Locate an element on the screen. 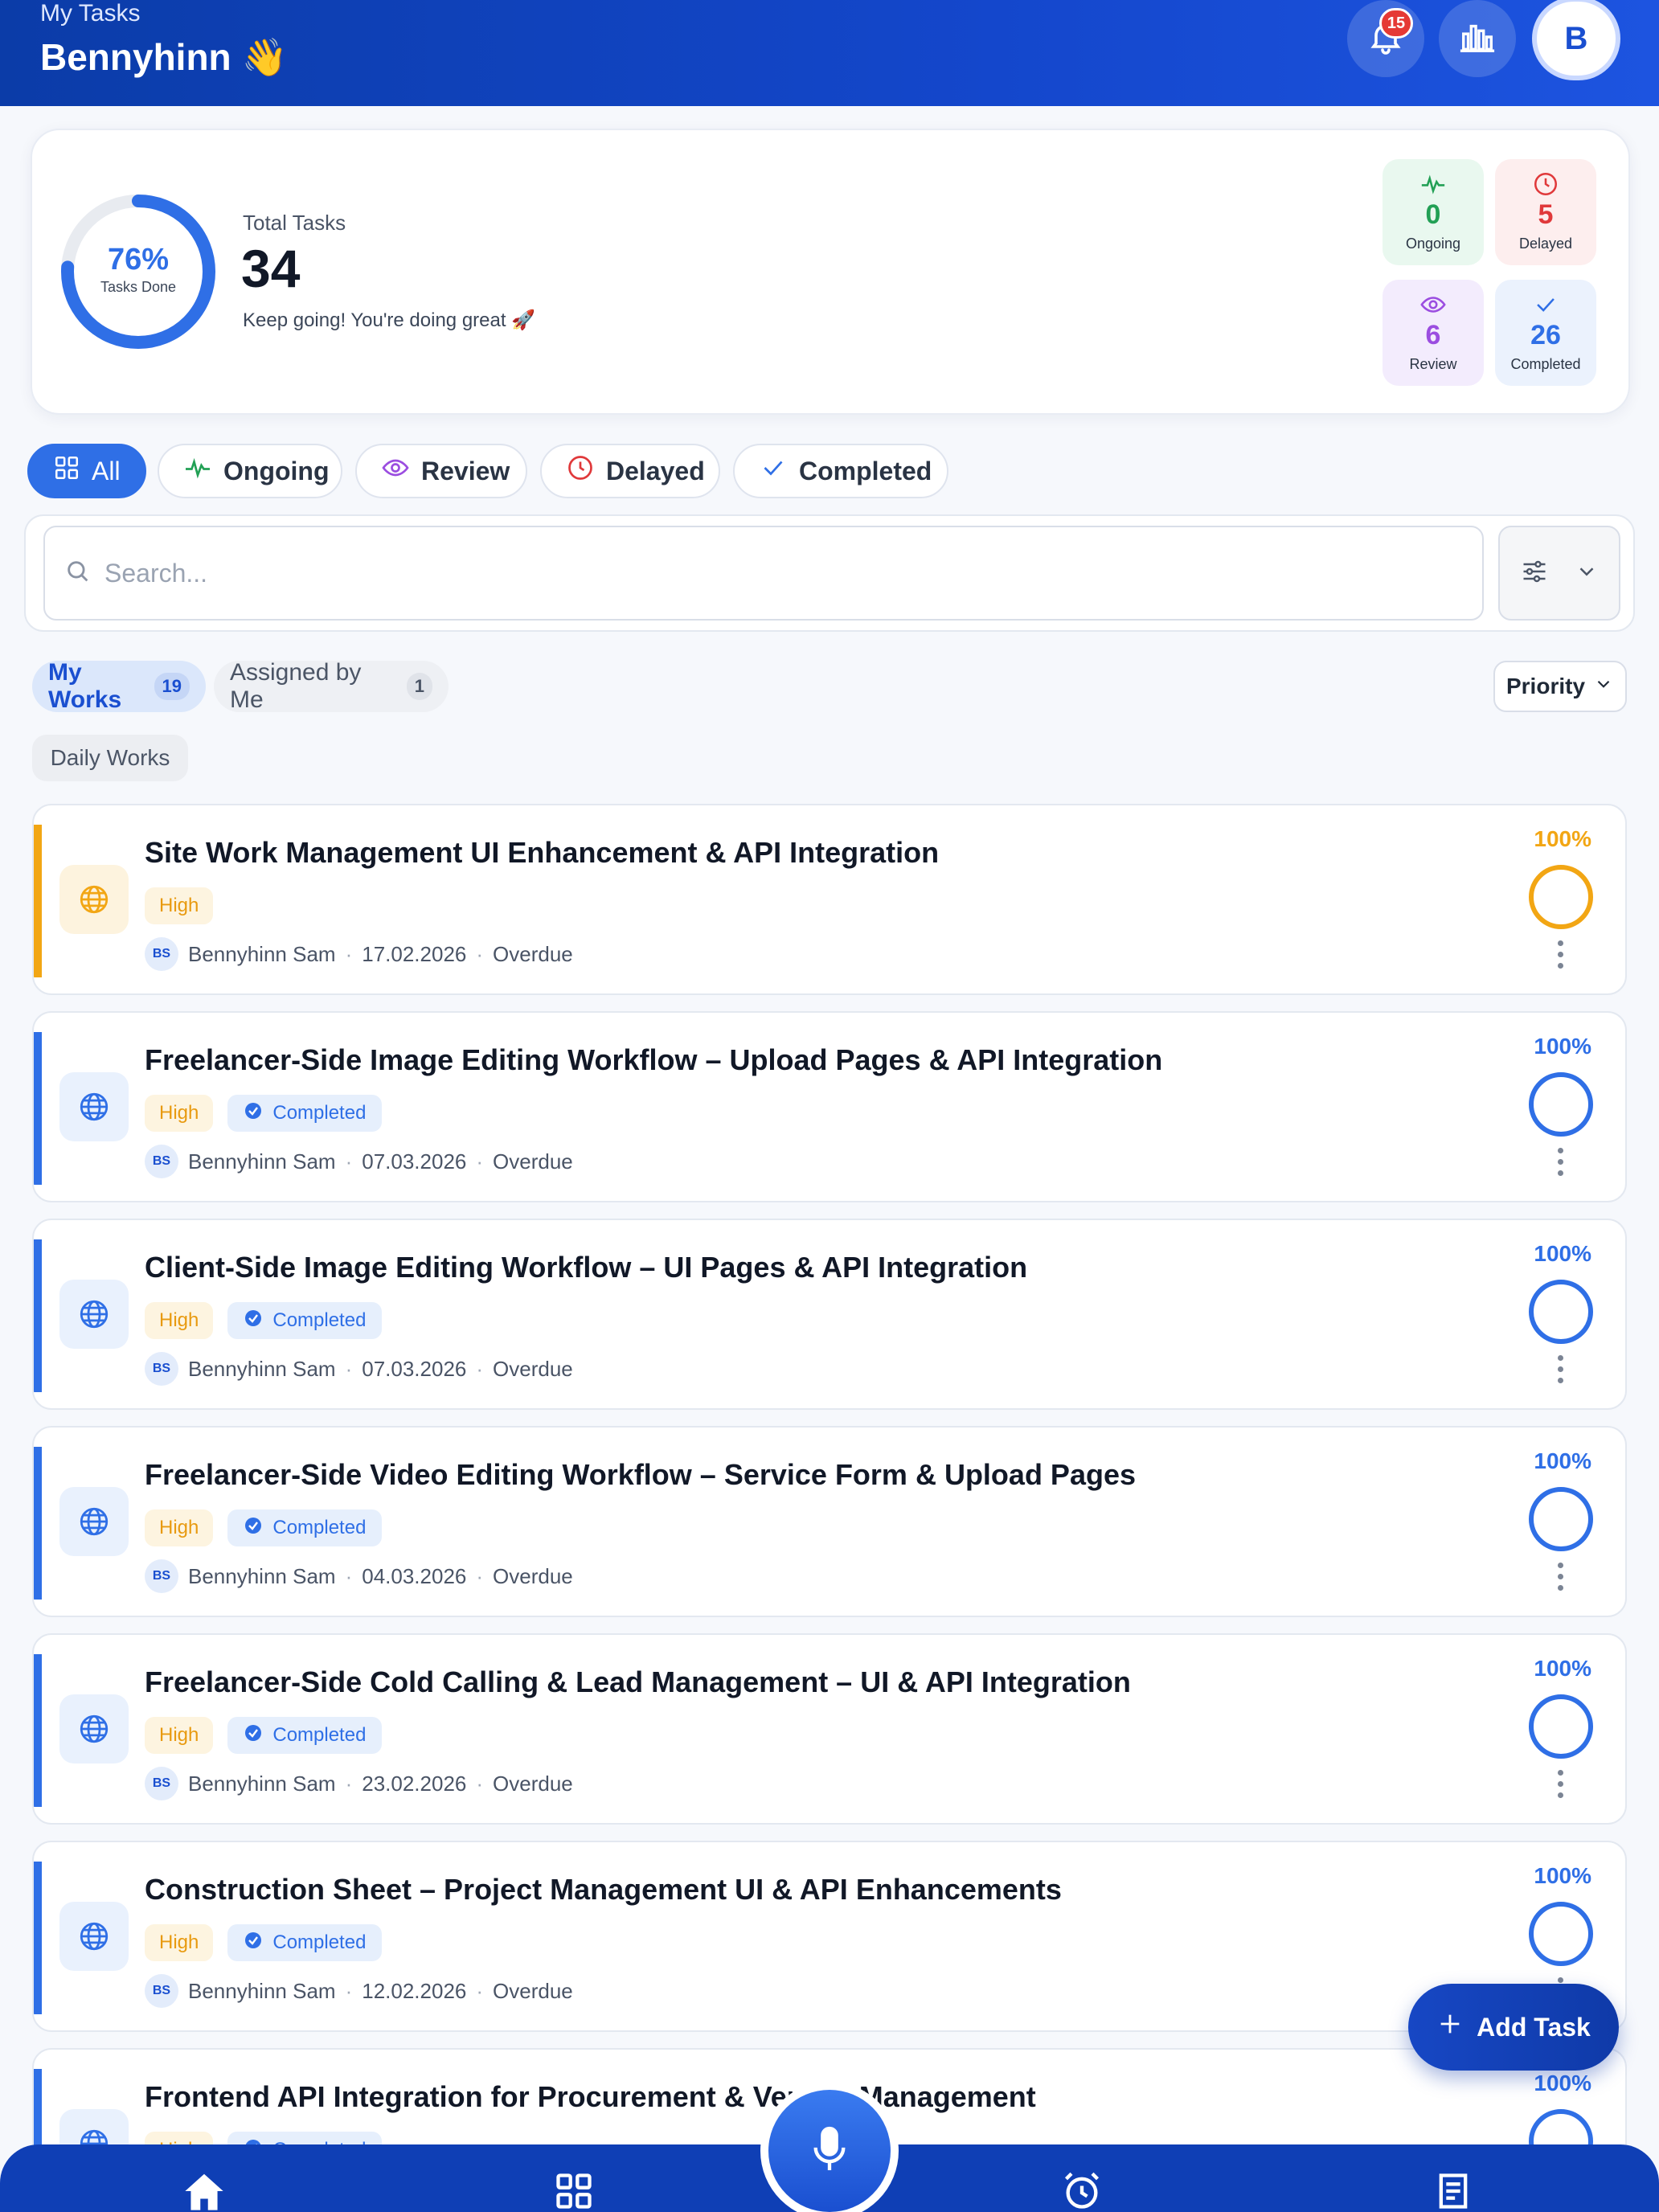  grid-icon is located at coordinates (573, 2191).